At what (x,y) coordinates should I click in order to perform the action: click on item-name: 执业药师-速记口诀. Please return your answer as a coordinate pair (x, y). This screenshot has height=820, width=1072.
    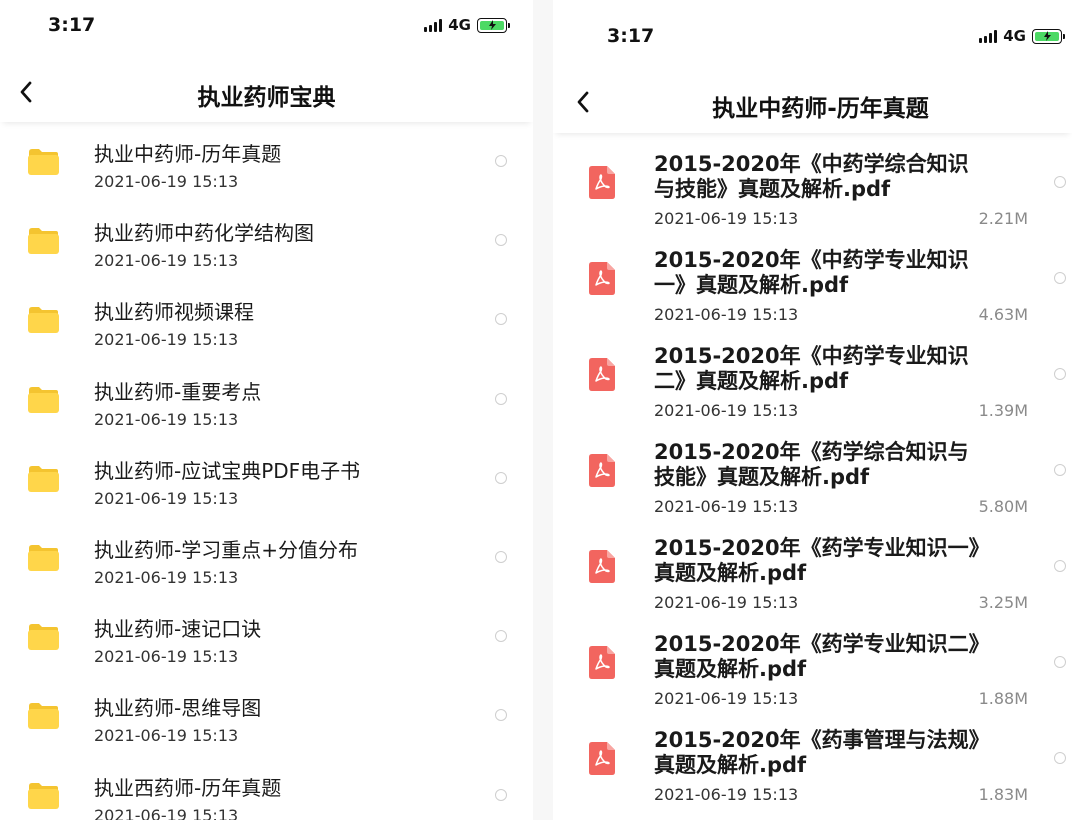
    Looking at the image, I should click on (178, 629).